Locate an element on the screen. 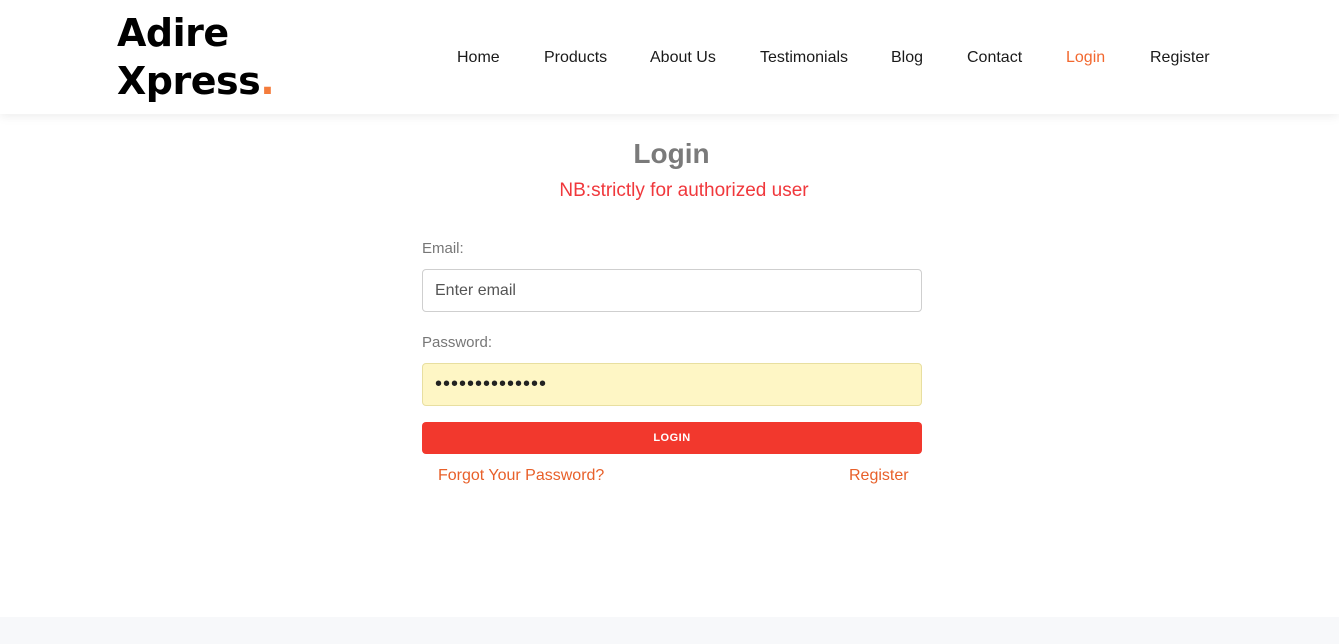 This screenshot has width=1339, height=644. nav-contact: Contact is located at coordinates (994, 58).